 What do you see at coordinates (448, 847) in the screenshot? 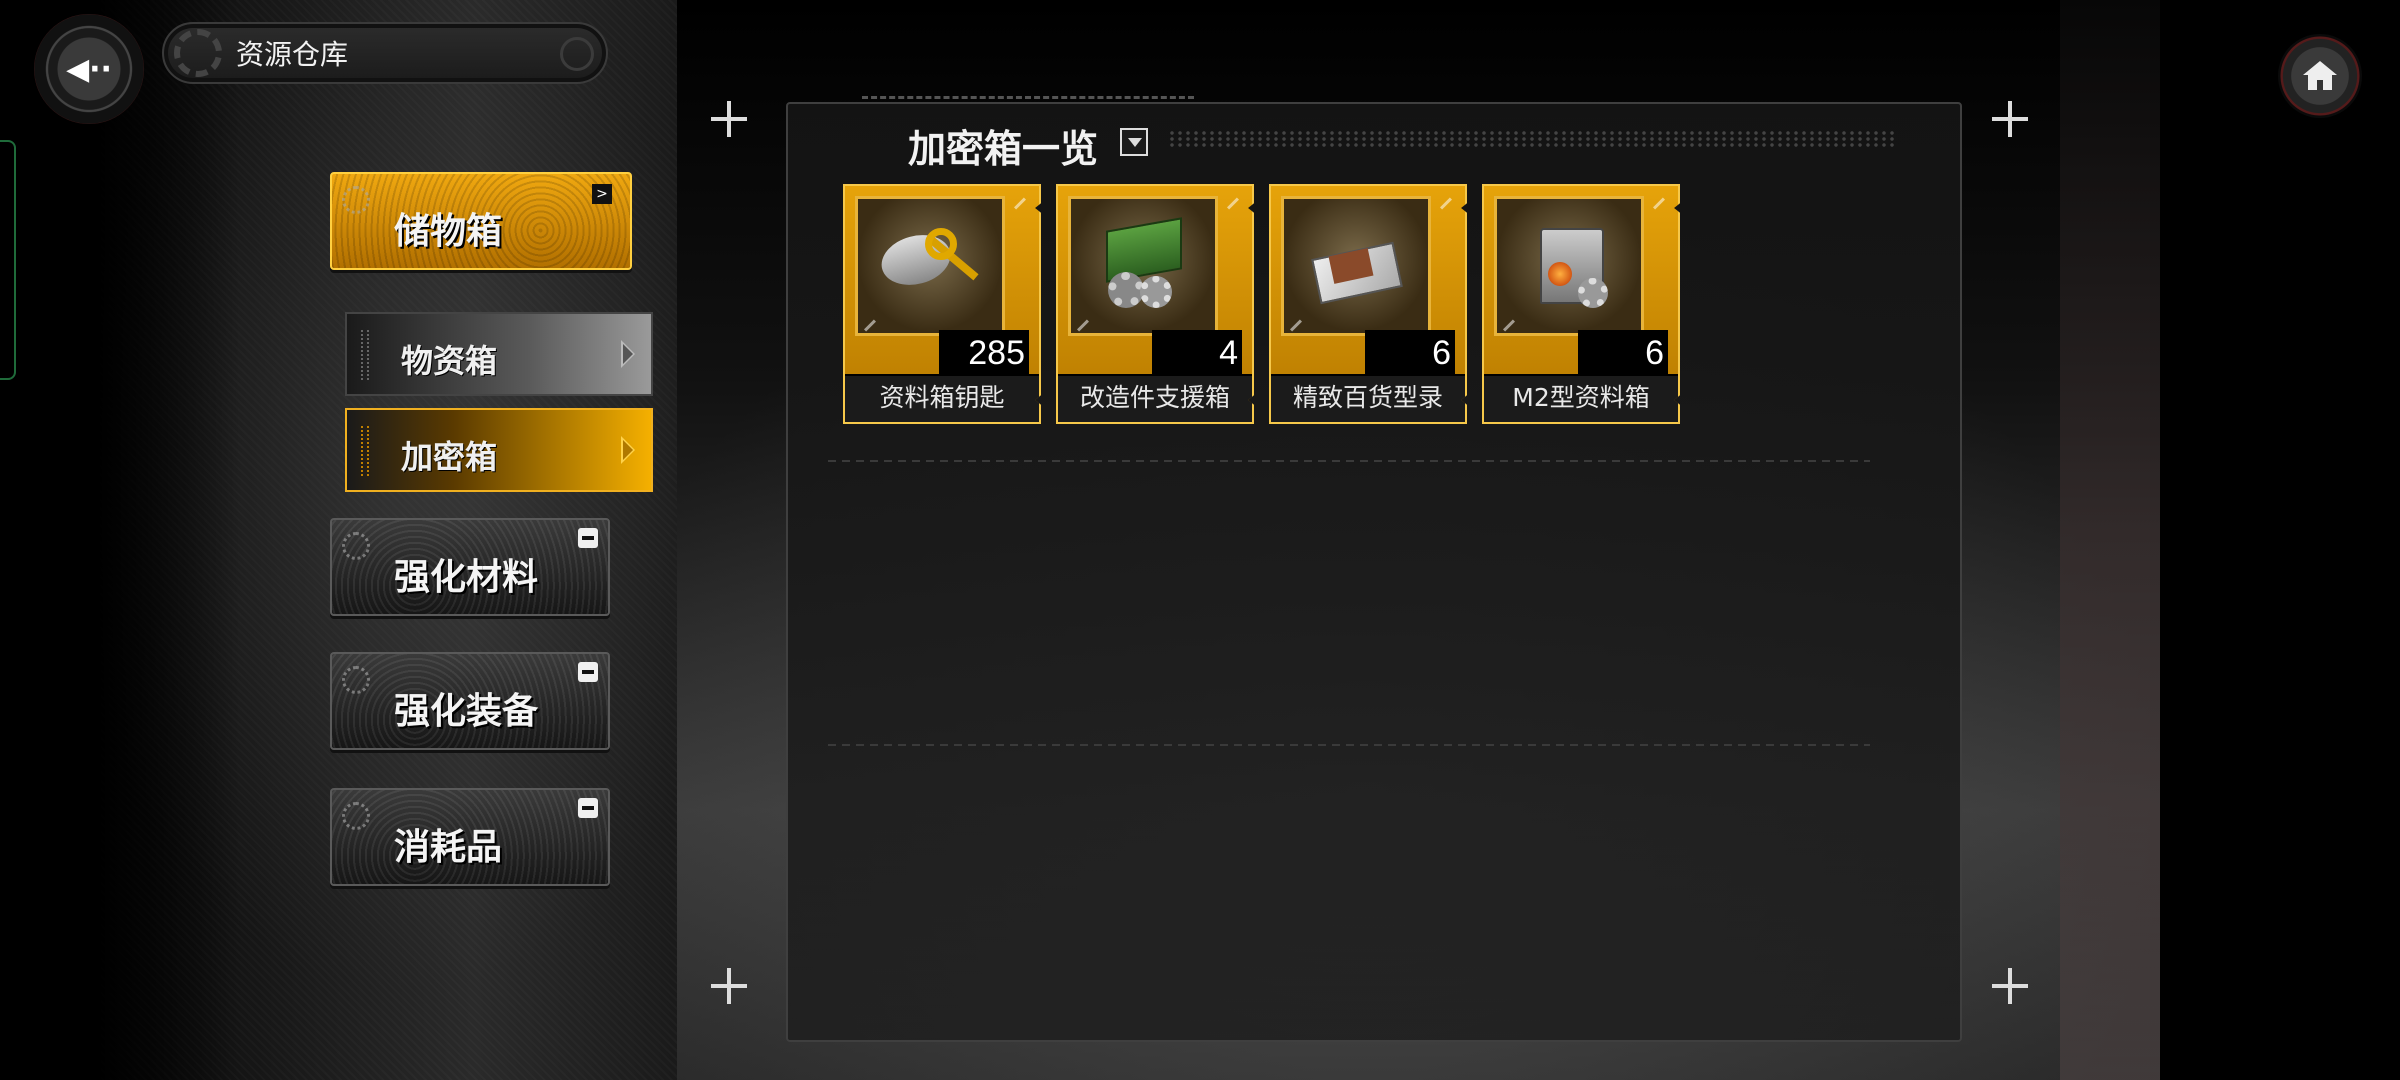
I see `category-label: 消耗品` at bounding box center [448, 847].